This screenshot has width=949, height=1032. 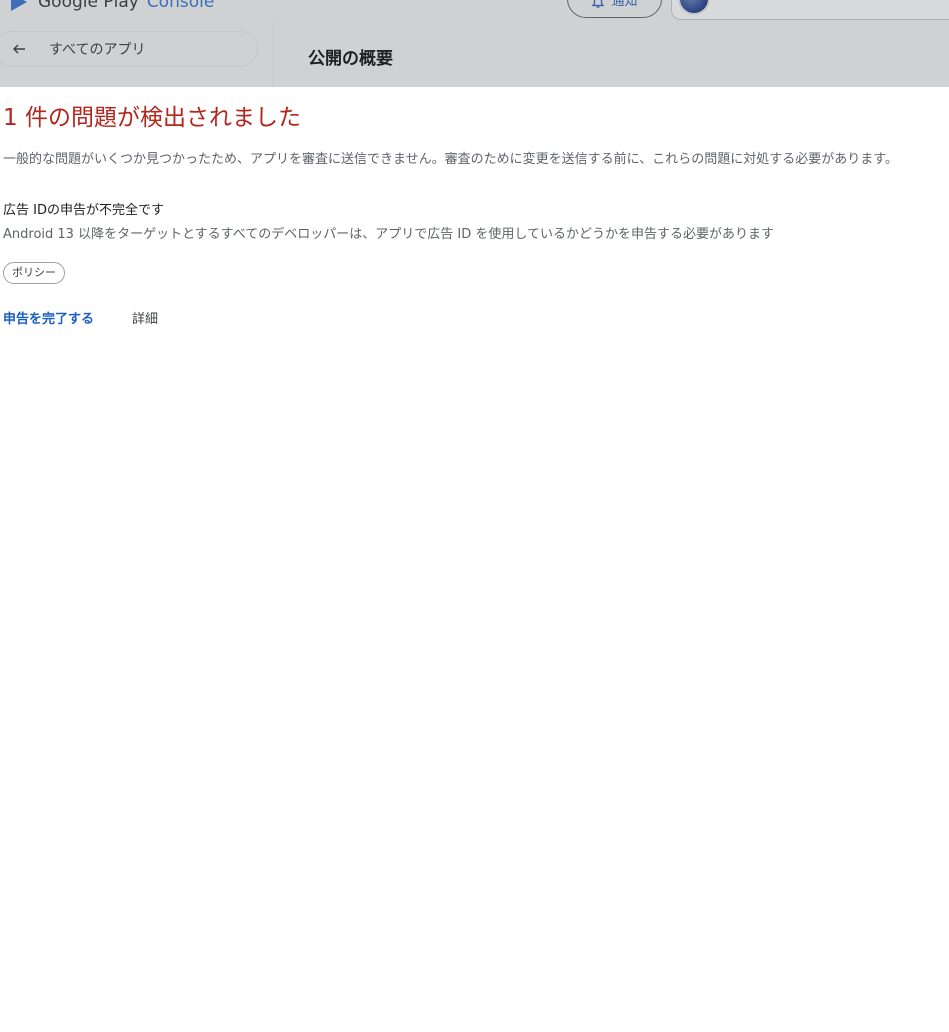 What do you see at coordinates (34, 273) in the screenshot?
I see `policy-chip: ポリシー` at bounding box center [34, 273].